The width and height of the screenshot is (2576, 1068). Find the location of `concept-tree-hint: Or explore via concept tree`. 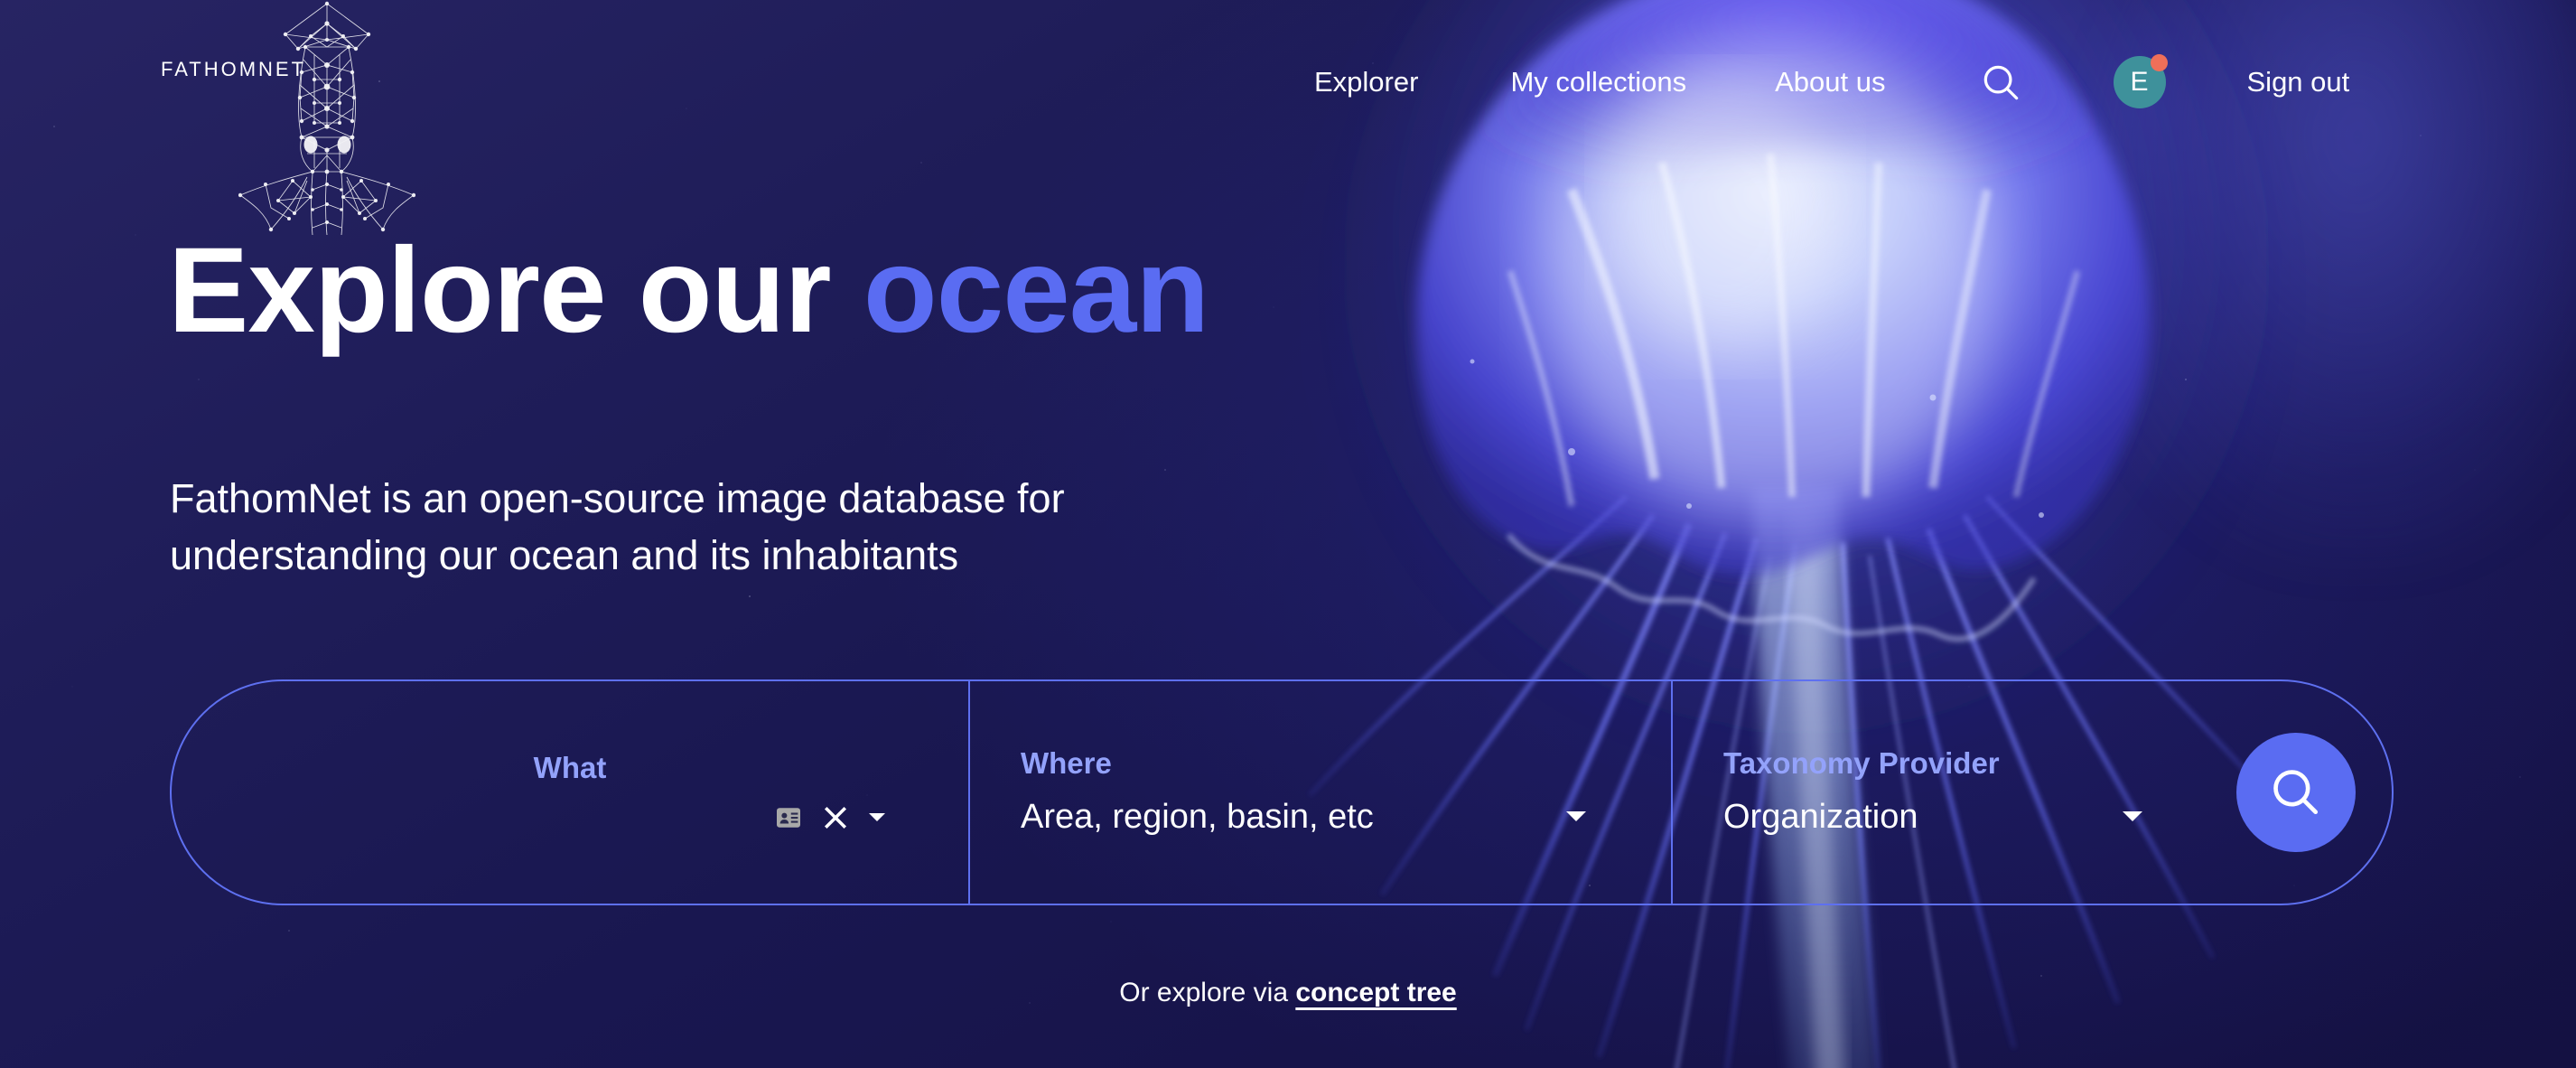

concept-tree-hint: Or explore via concept tree is located at coordinates (1288, 993).